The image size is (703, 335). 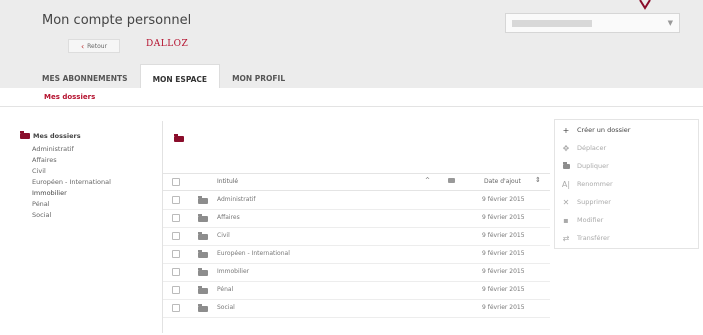 What do you see at coordinates (356, 218) in the screenshot?
I see `table-row: Affaires 9 février 2015` at bounding box center [356, 218].